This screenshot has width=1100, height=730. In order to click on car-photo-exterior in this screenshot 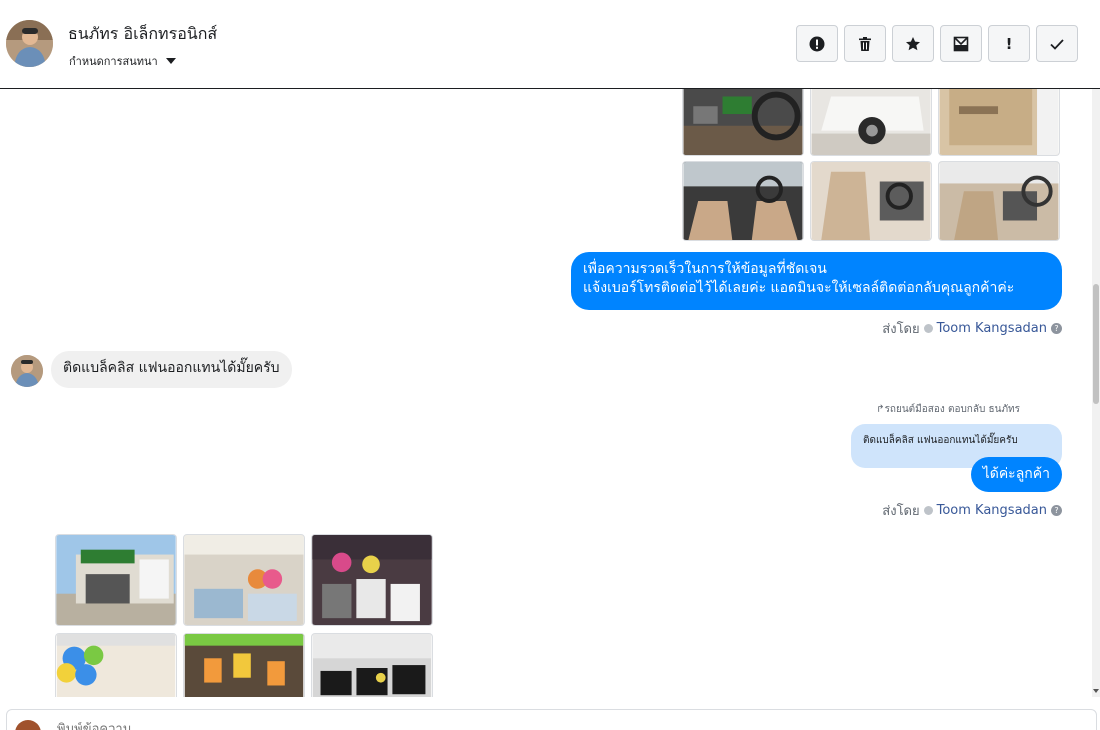, I will do `click(871, 122)`.